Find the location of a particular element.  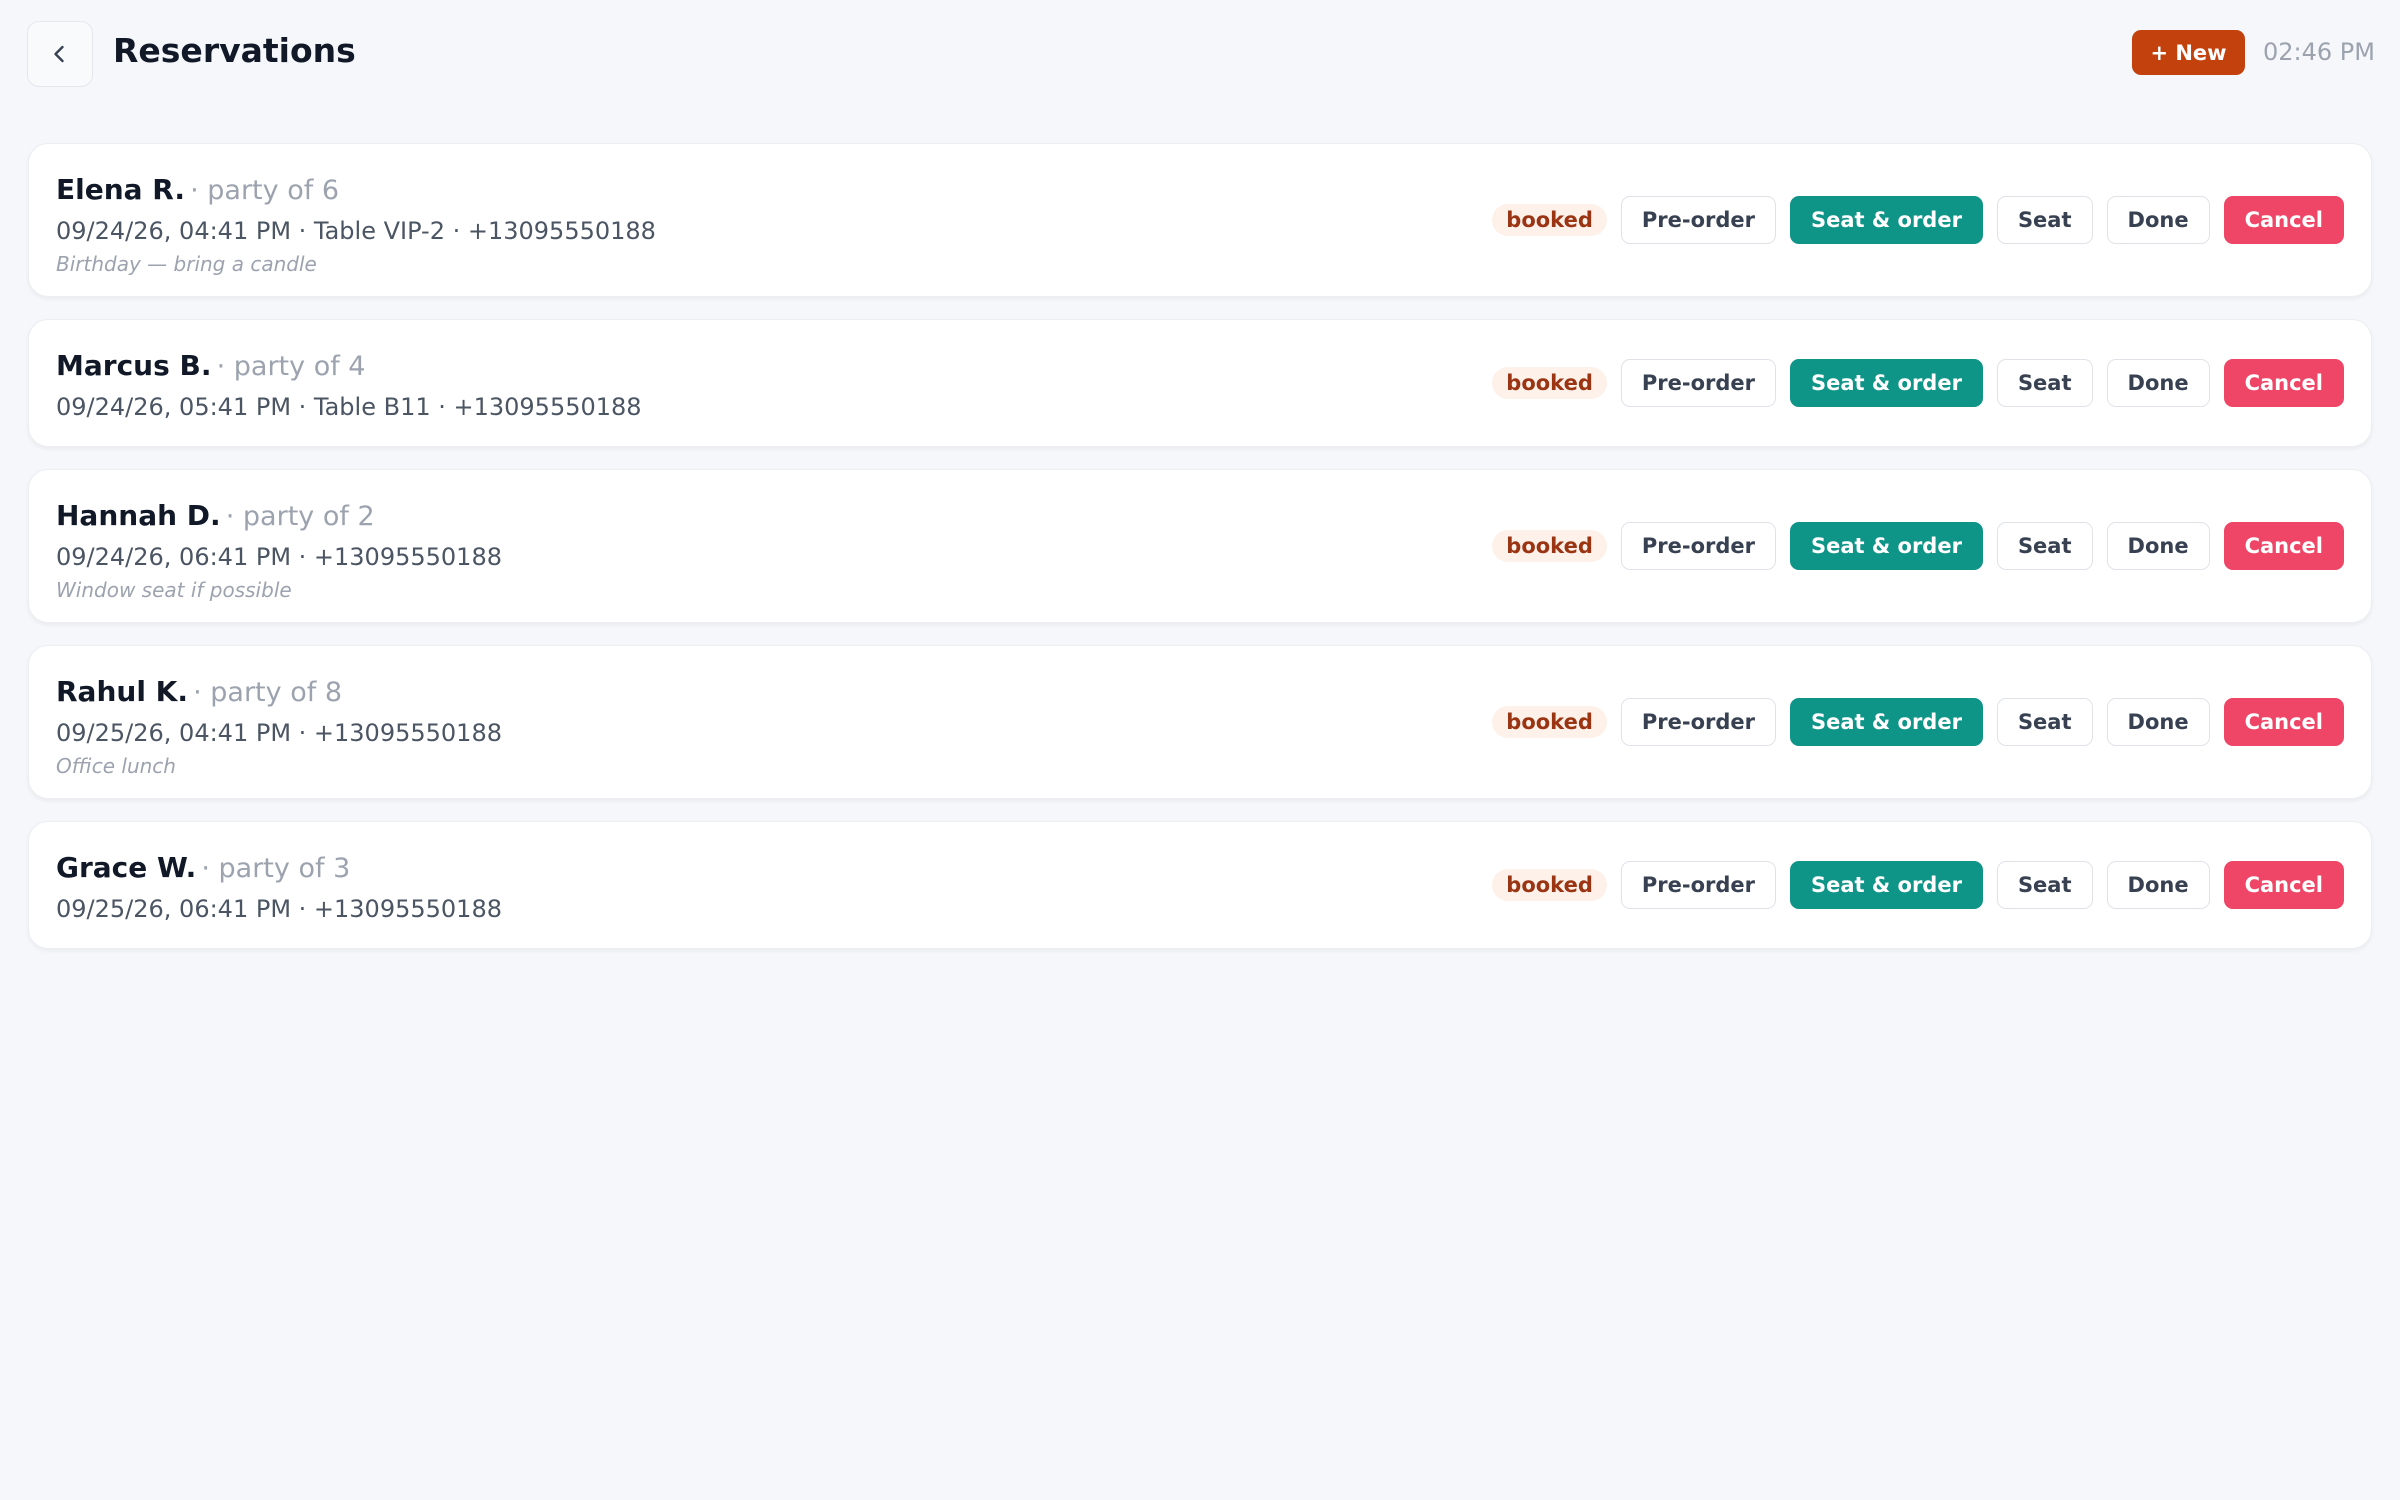

guest-name: Rahul K. is located at coordinates (122, 691).